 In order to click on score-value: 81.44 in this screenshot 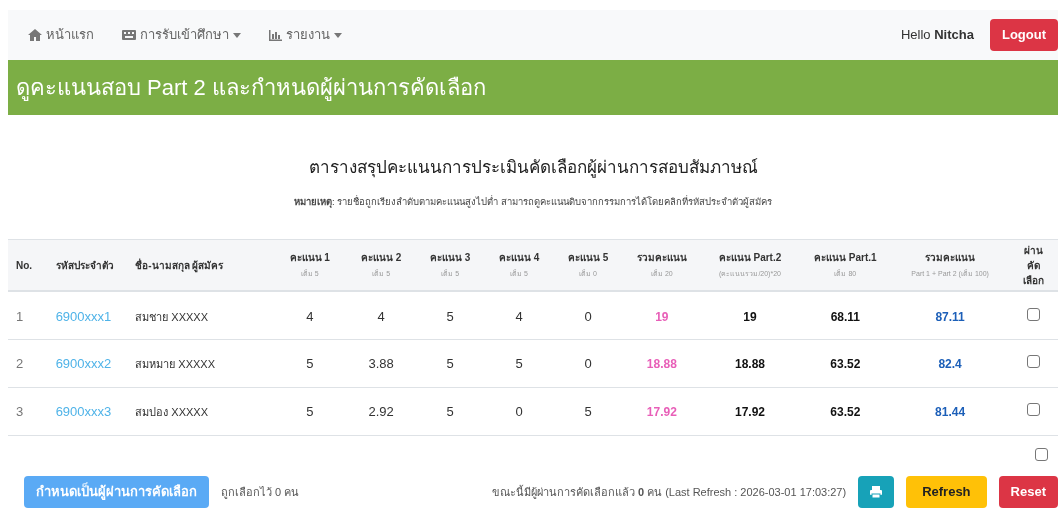, I will do `click(950, 412)`.